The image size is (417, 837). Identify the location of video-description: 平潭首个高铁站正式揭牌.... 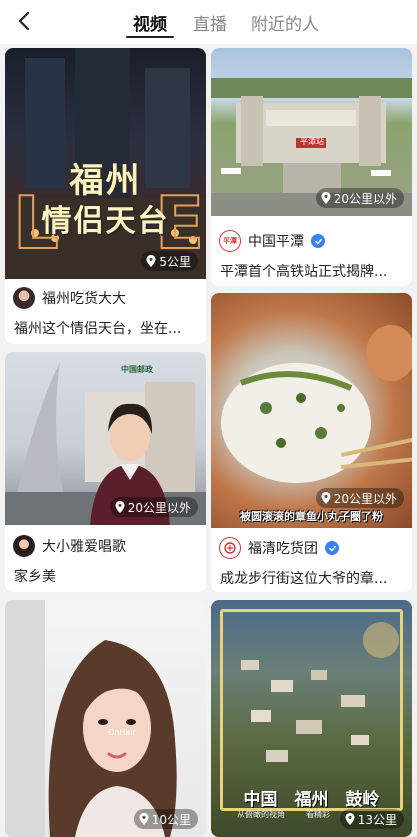
(304, 272).